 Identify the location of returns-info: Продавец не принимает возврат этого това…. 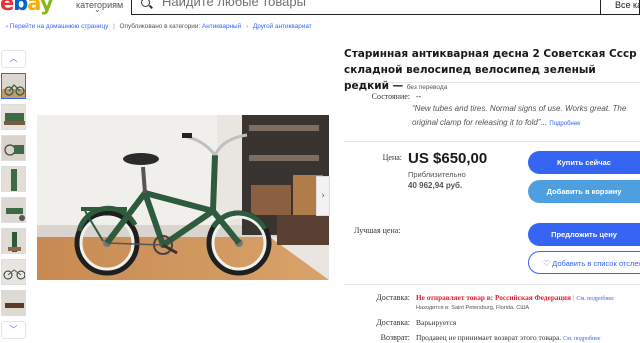
(508, 338).